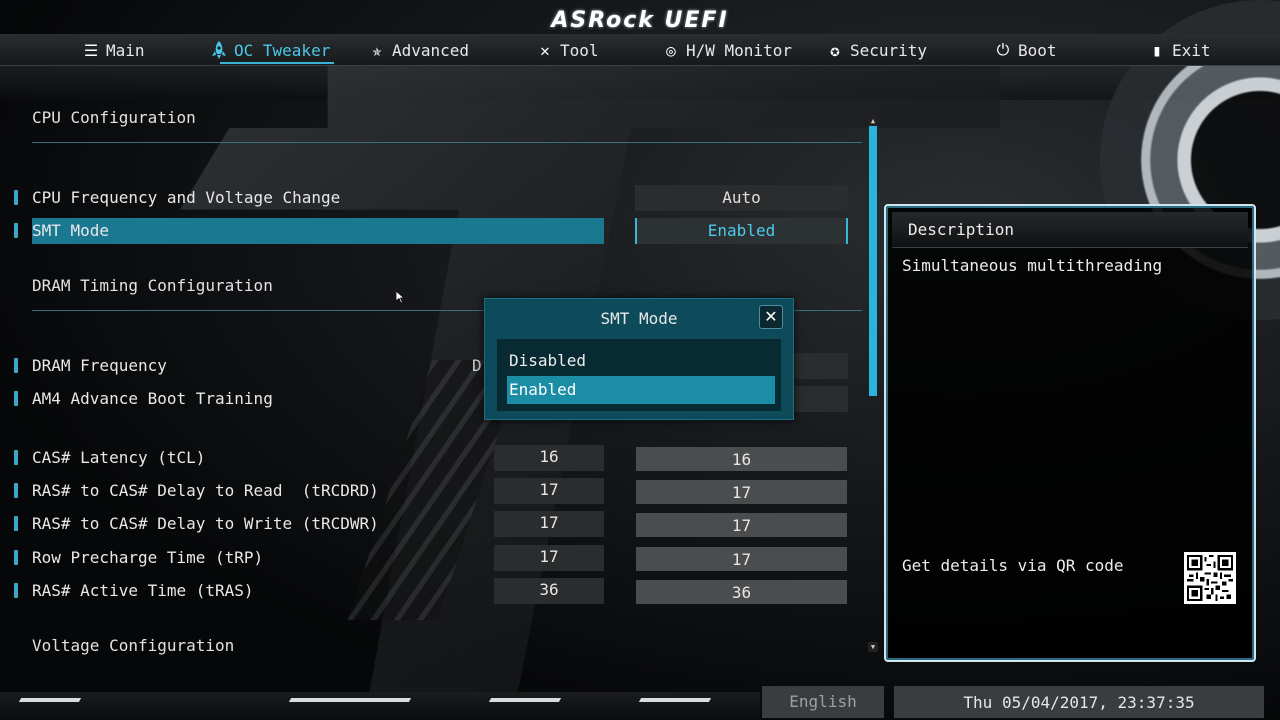  I want to click on status-bar: English Thu 05/04/2017, 23:37:35, so click(640, 703).